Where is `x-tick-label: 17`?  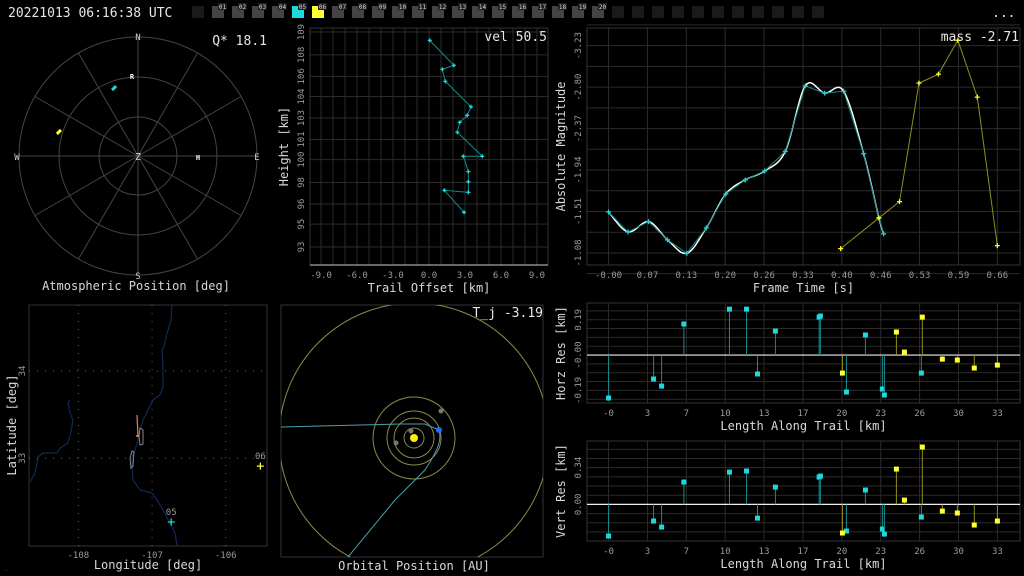
x-tick-label: 17 is located at coordinates (803, 414).